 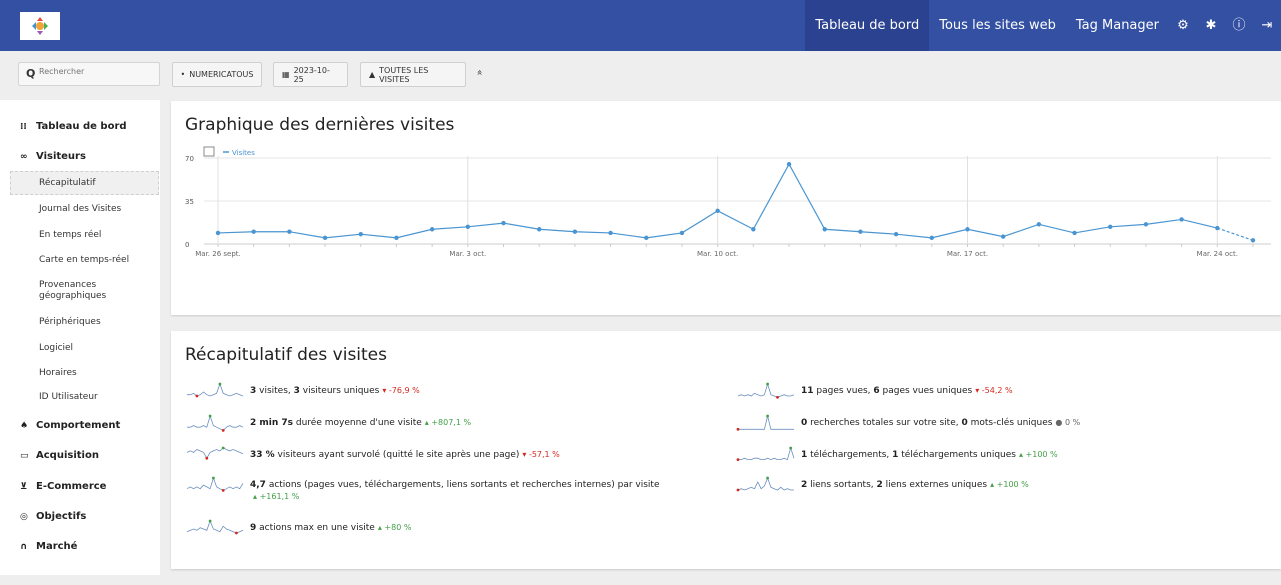 I want to click on legend-label: Visites, so click(x=243, y=153).